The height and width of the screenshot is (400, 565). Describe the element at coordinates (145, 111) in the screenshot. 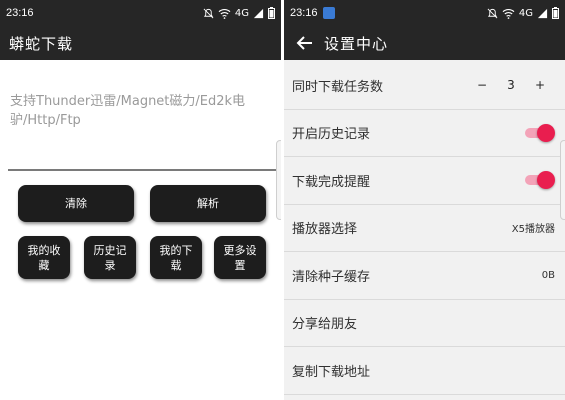

I see `url-input: 支持Thunder迅雷/Magnet磁力/Ed2k电驴/Http/Ftp` at that location.